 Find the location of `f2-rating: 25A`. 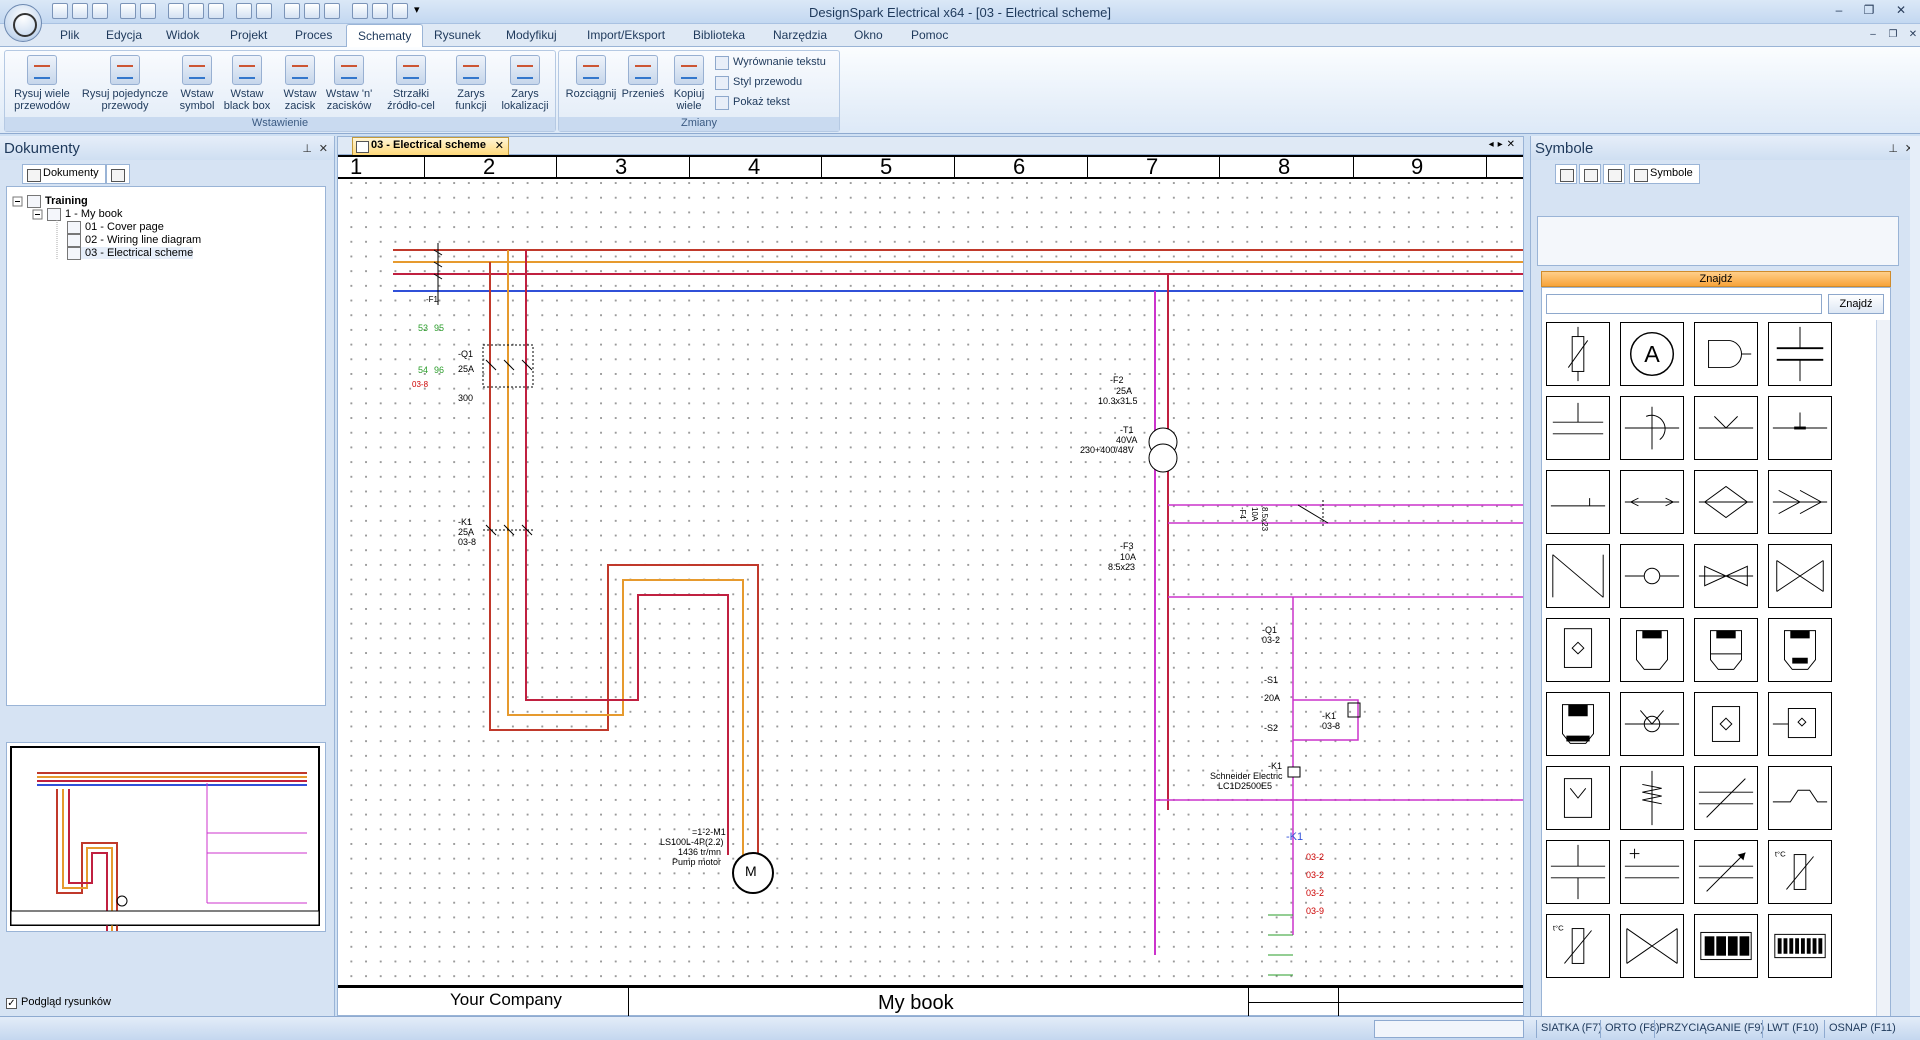

f2-rating: 25A is located at coordinates (1124, 391).